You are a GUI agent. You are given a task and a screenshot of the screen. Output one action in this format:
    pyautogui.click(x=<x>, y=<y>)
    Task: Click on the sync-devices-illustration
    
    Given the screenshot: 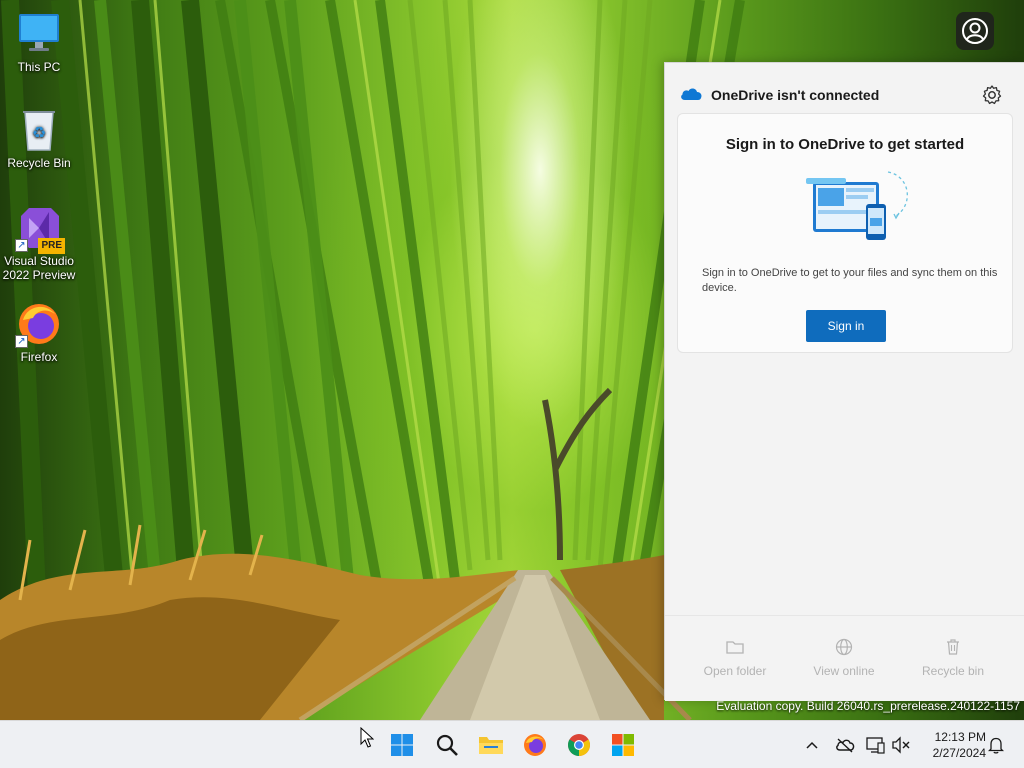 What is the action you would take?
    pyautogui.click(x=848, y=211)
    